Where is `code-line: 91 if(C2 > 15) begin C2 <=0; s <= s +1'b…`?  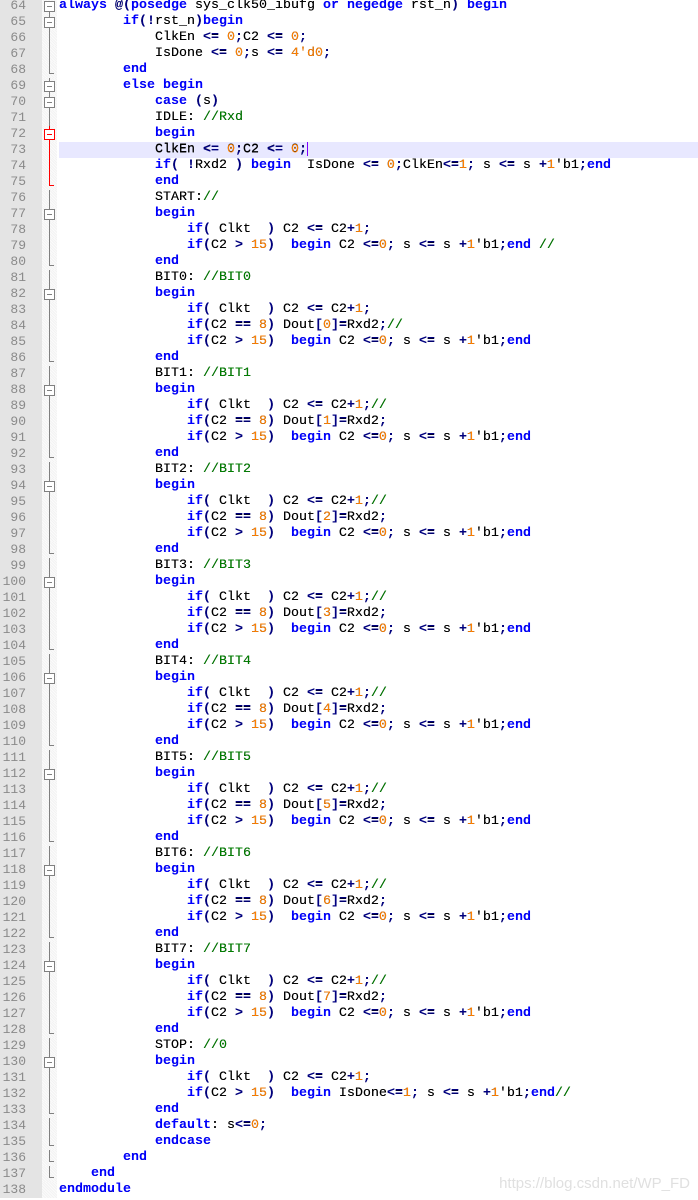
code-line: 91 if(C2 > 15) begin C2 <=0; s <= s +1'b… is located at coordinates (349, 438).